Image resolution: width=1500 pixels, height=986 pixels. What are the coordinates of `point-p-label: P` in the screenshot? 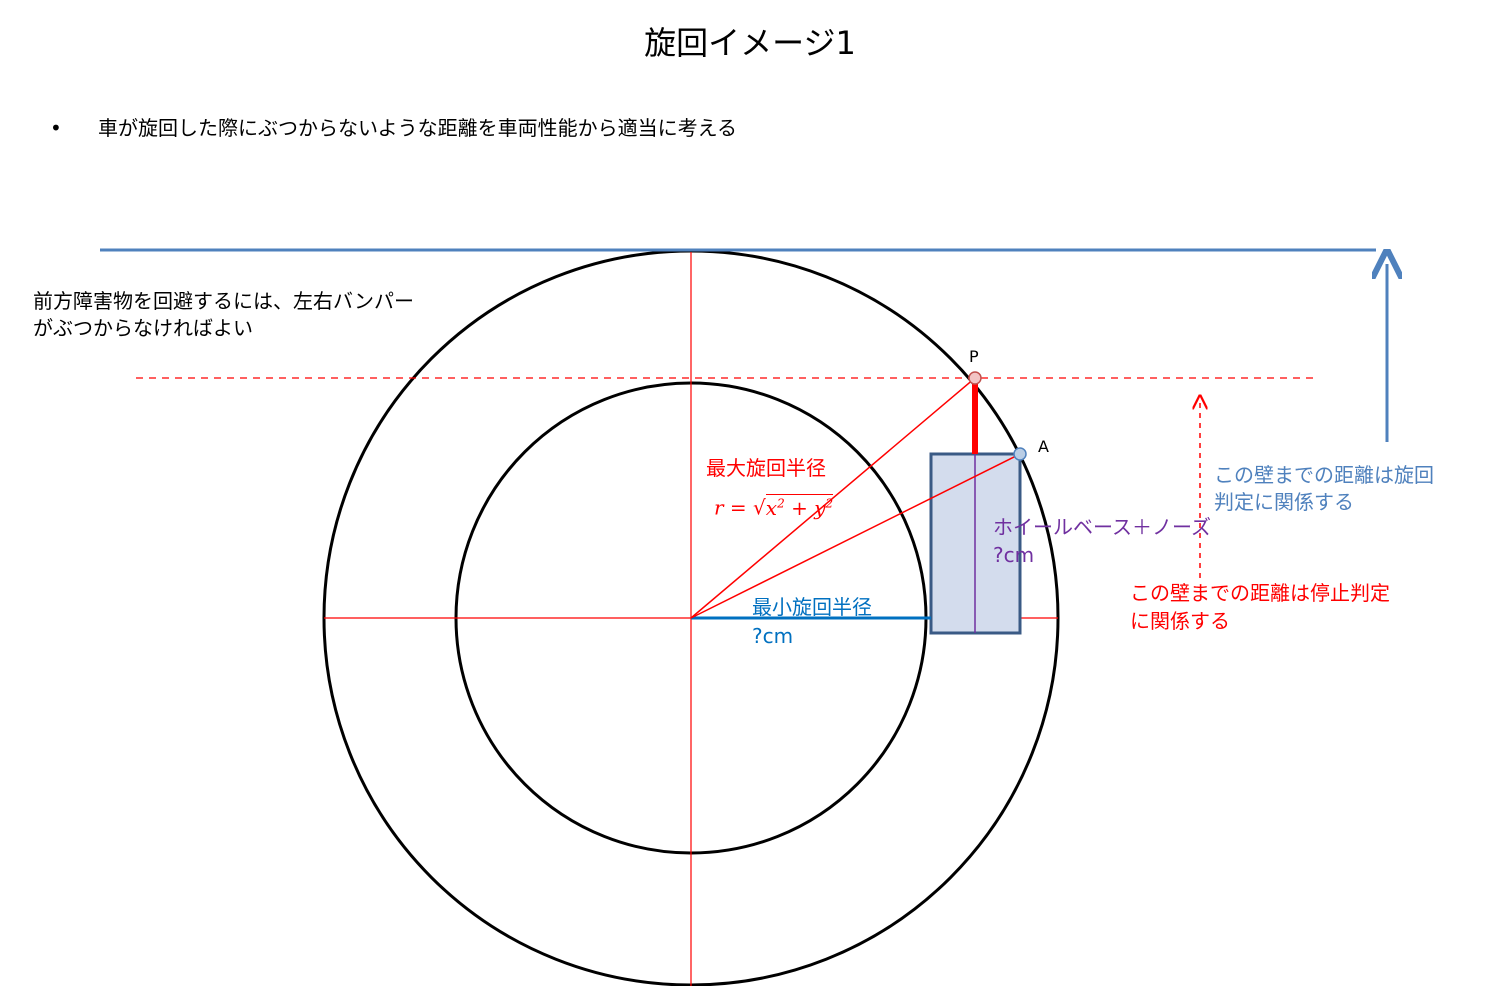 It's located at (974, 356).